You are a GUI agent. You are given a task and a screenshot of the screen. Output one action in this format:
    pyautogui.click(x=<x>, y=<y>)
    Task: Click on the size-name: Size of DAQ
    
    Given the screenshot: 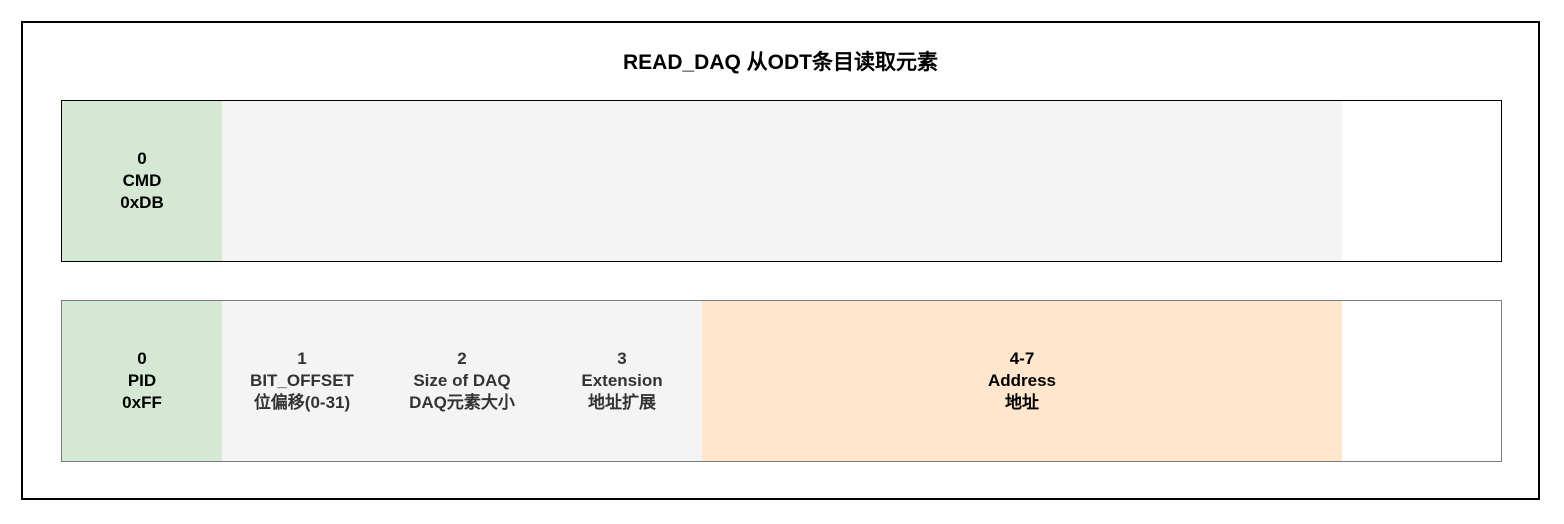 What is the action you would take?
    pyautogui.click(x=462, y=380)
    